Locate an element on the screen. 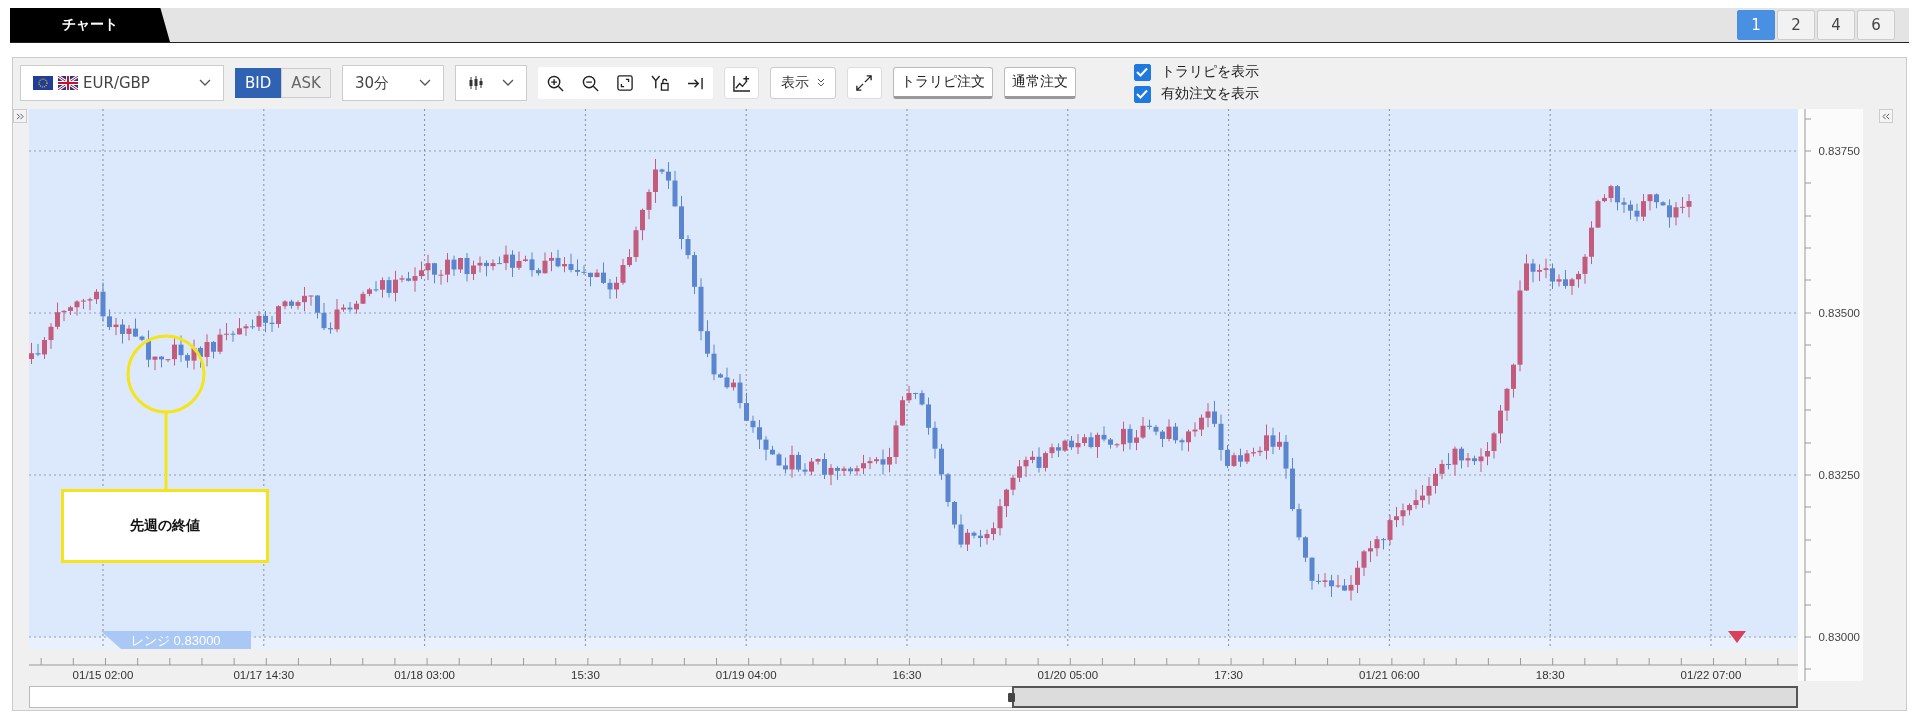 The image size is (1919, 717). price-side-toggle: ASK is located at coordinates (306, 83).